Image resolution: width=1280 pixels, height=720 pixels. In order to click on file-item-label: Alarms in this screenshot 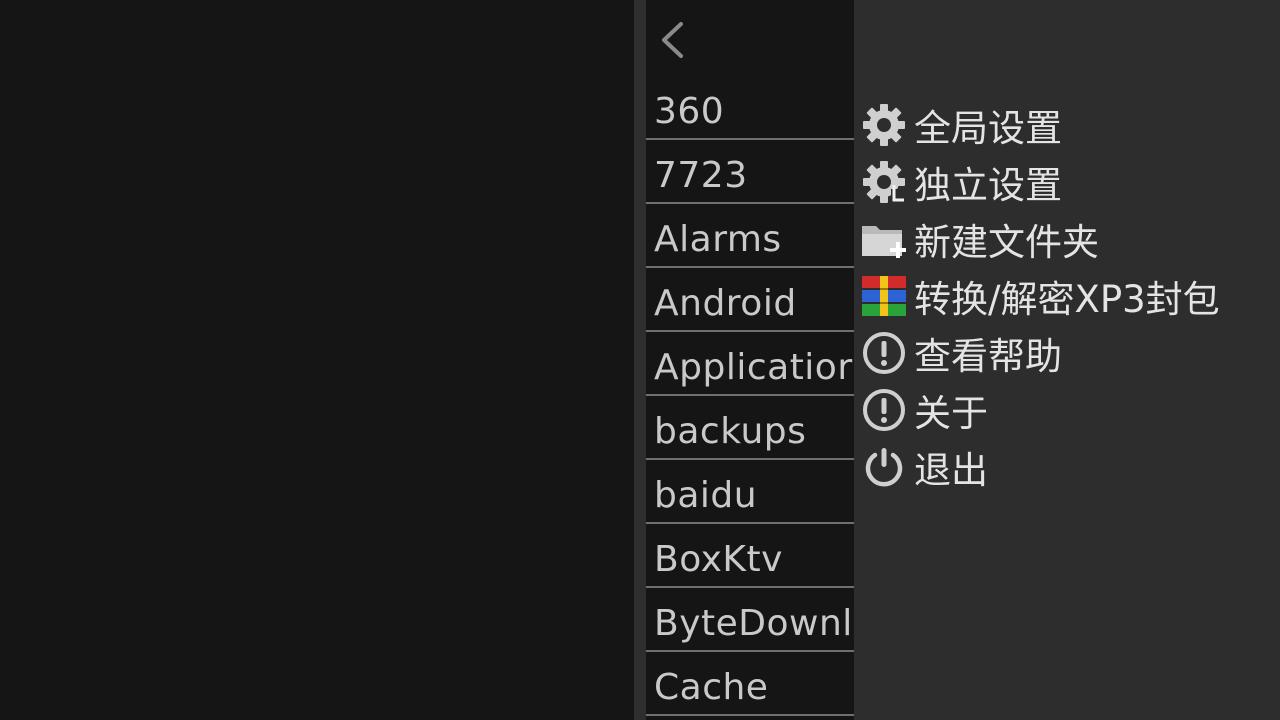, I will do `click(718, 239)`.